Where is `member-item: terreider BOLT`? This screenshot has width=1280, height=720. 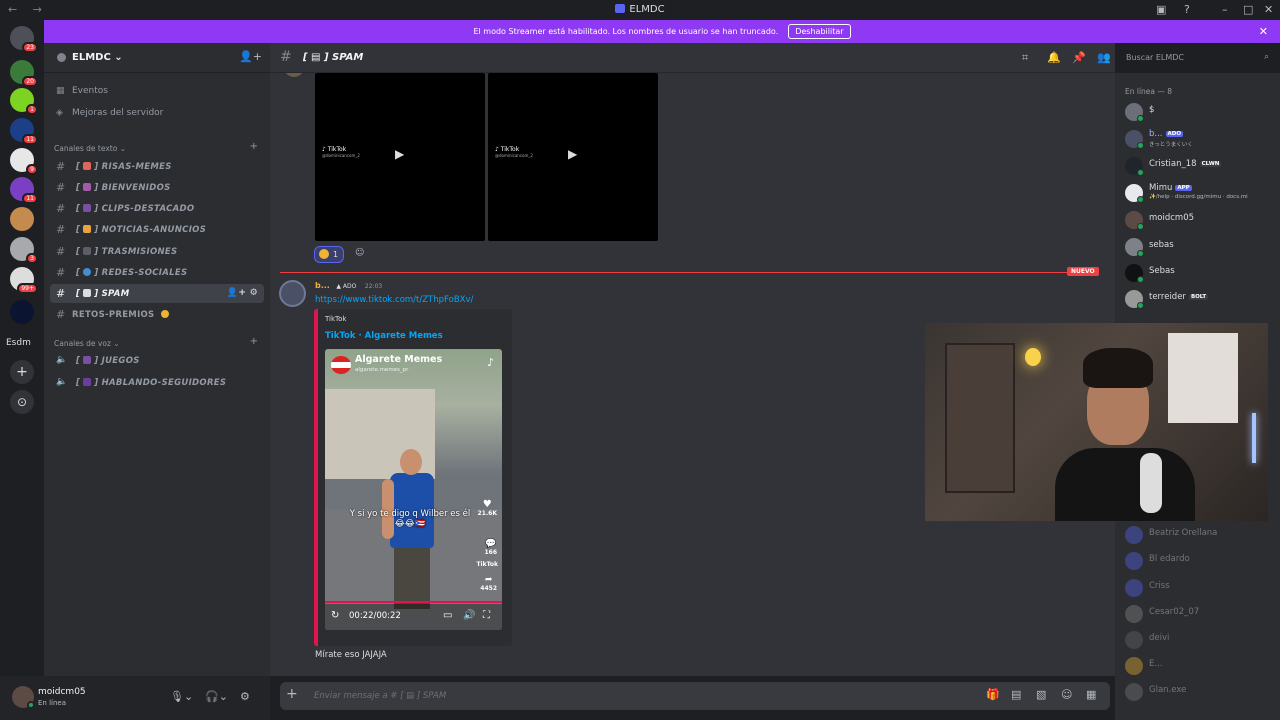 member-item: terreider BOLT is located at coordinates (1198, 299).